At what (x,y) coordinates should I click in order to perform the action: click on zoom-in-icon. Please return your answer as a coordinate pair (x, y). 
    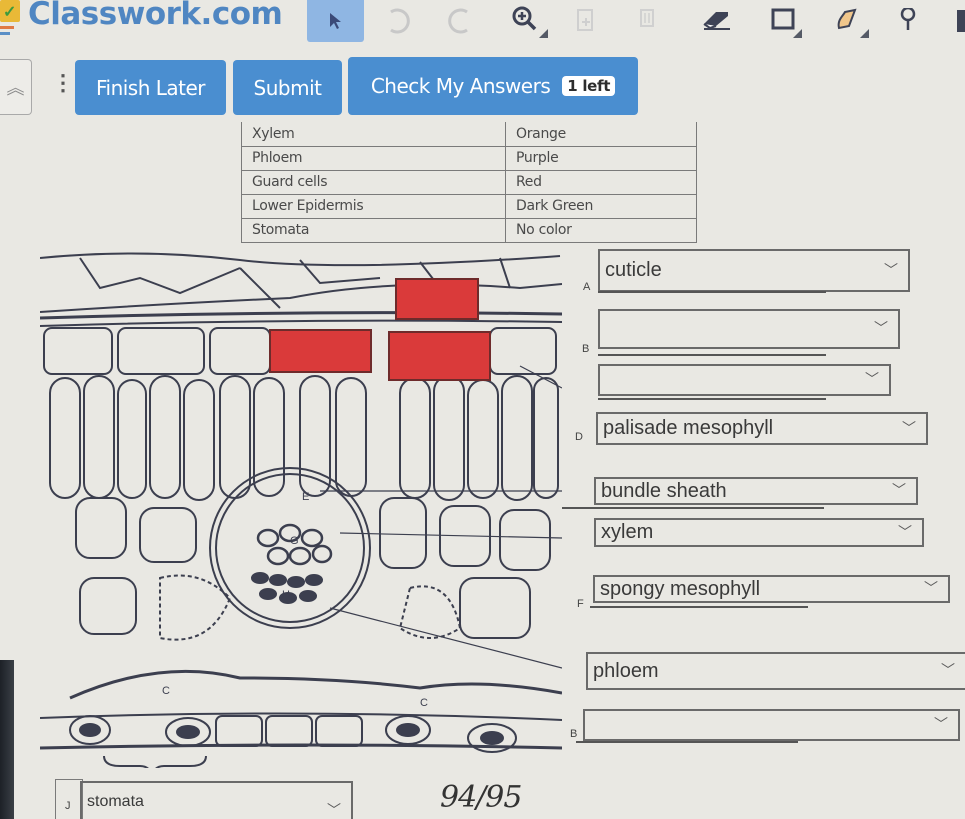
    Looking at the image, I should click on (524, 18).